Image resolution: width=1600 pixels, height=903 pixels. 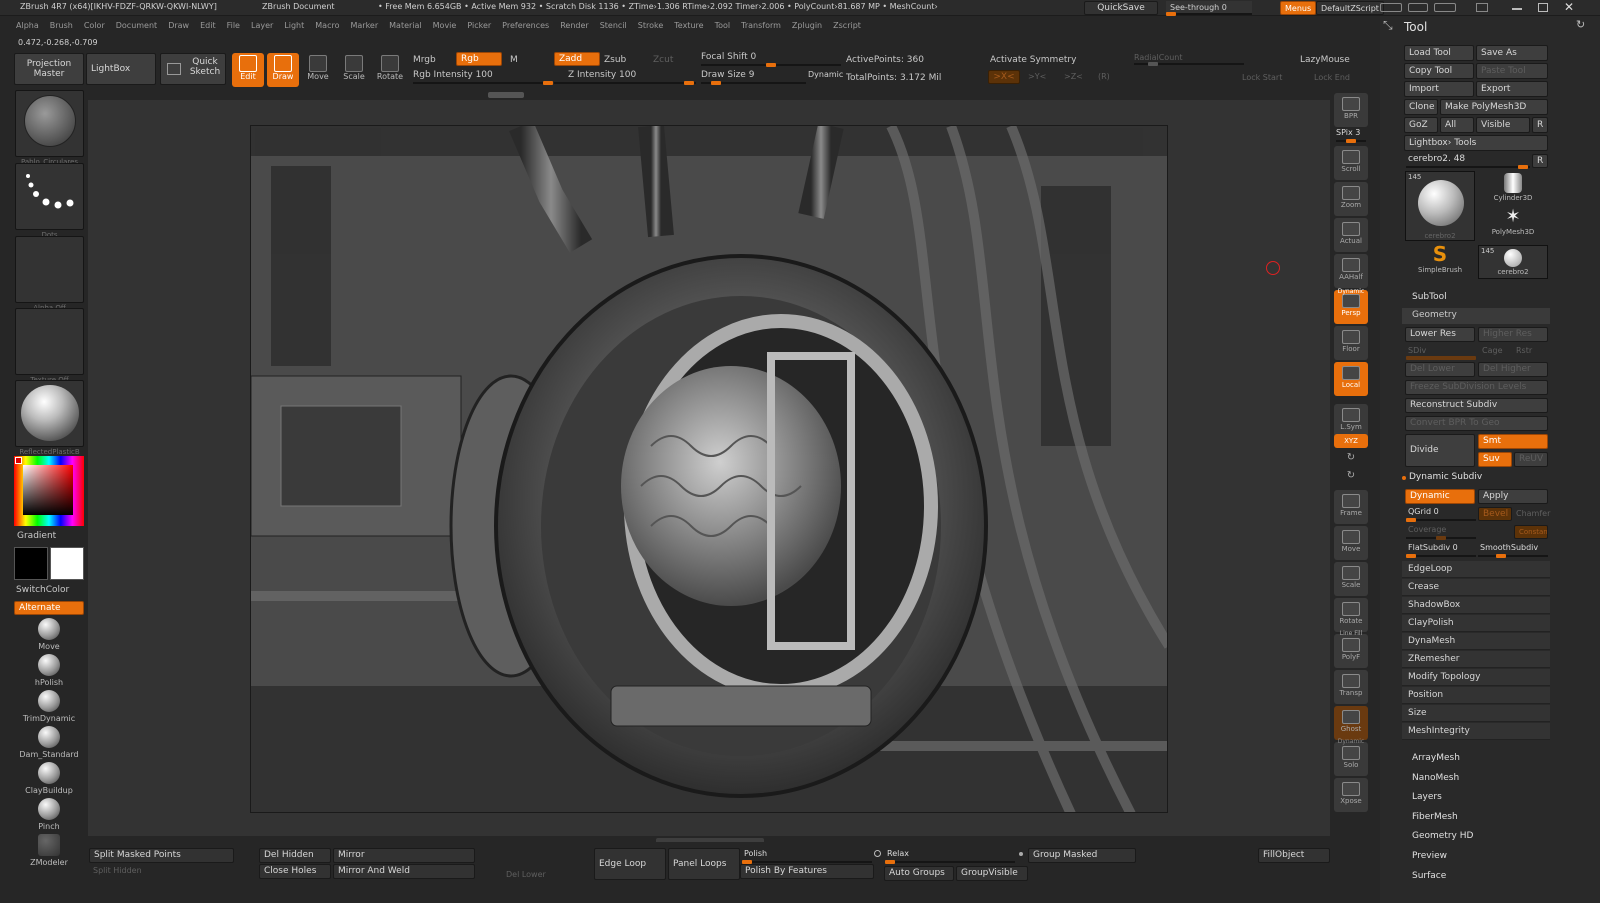 What do you see at coordinates (49, 850) in the screenshot?
I see `brush-zmodeler: ZModeler` at bounding box center [49, 850].